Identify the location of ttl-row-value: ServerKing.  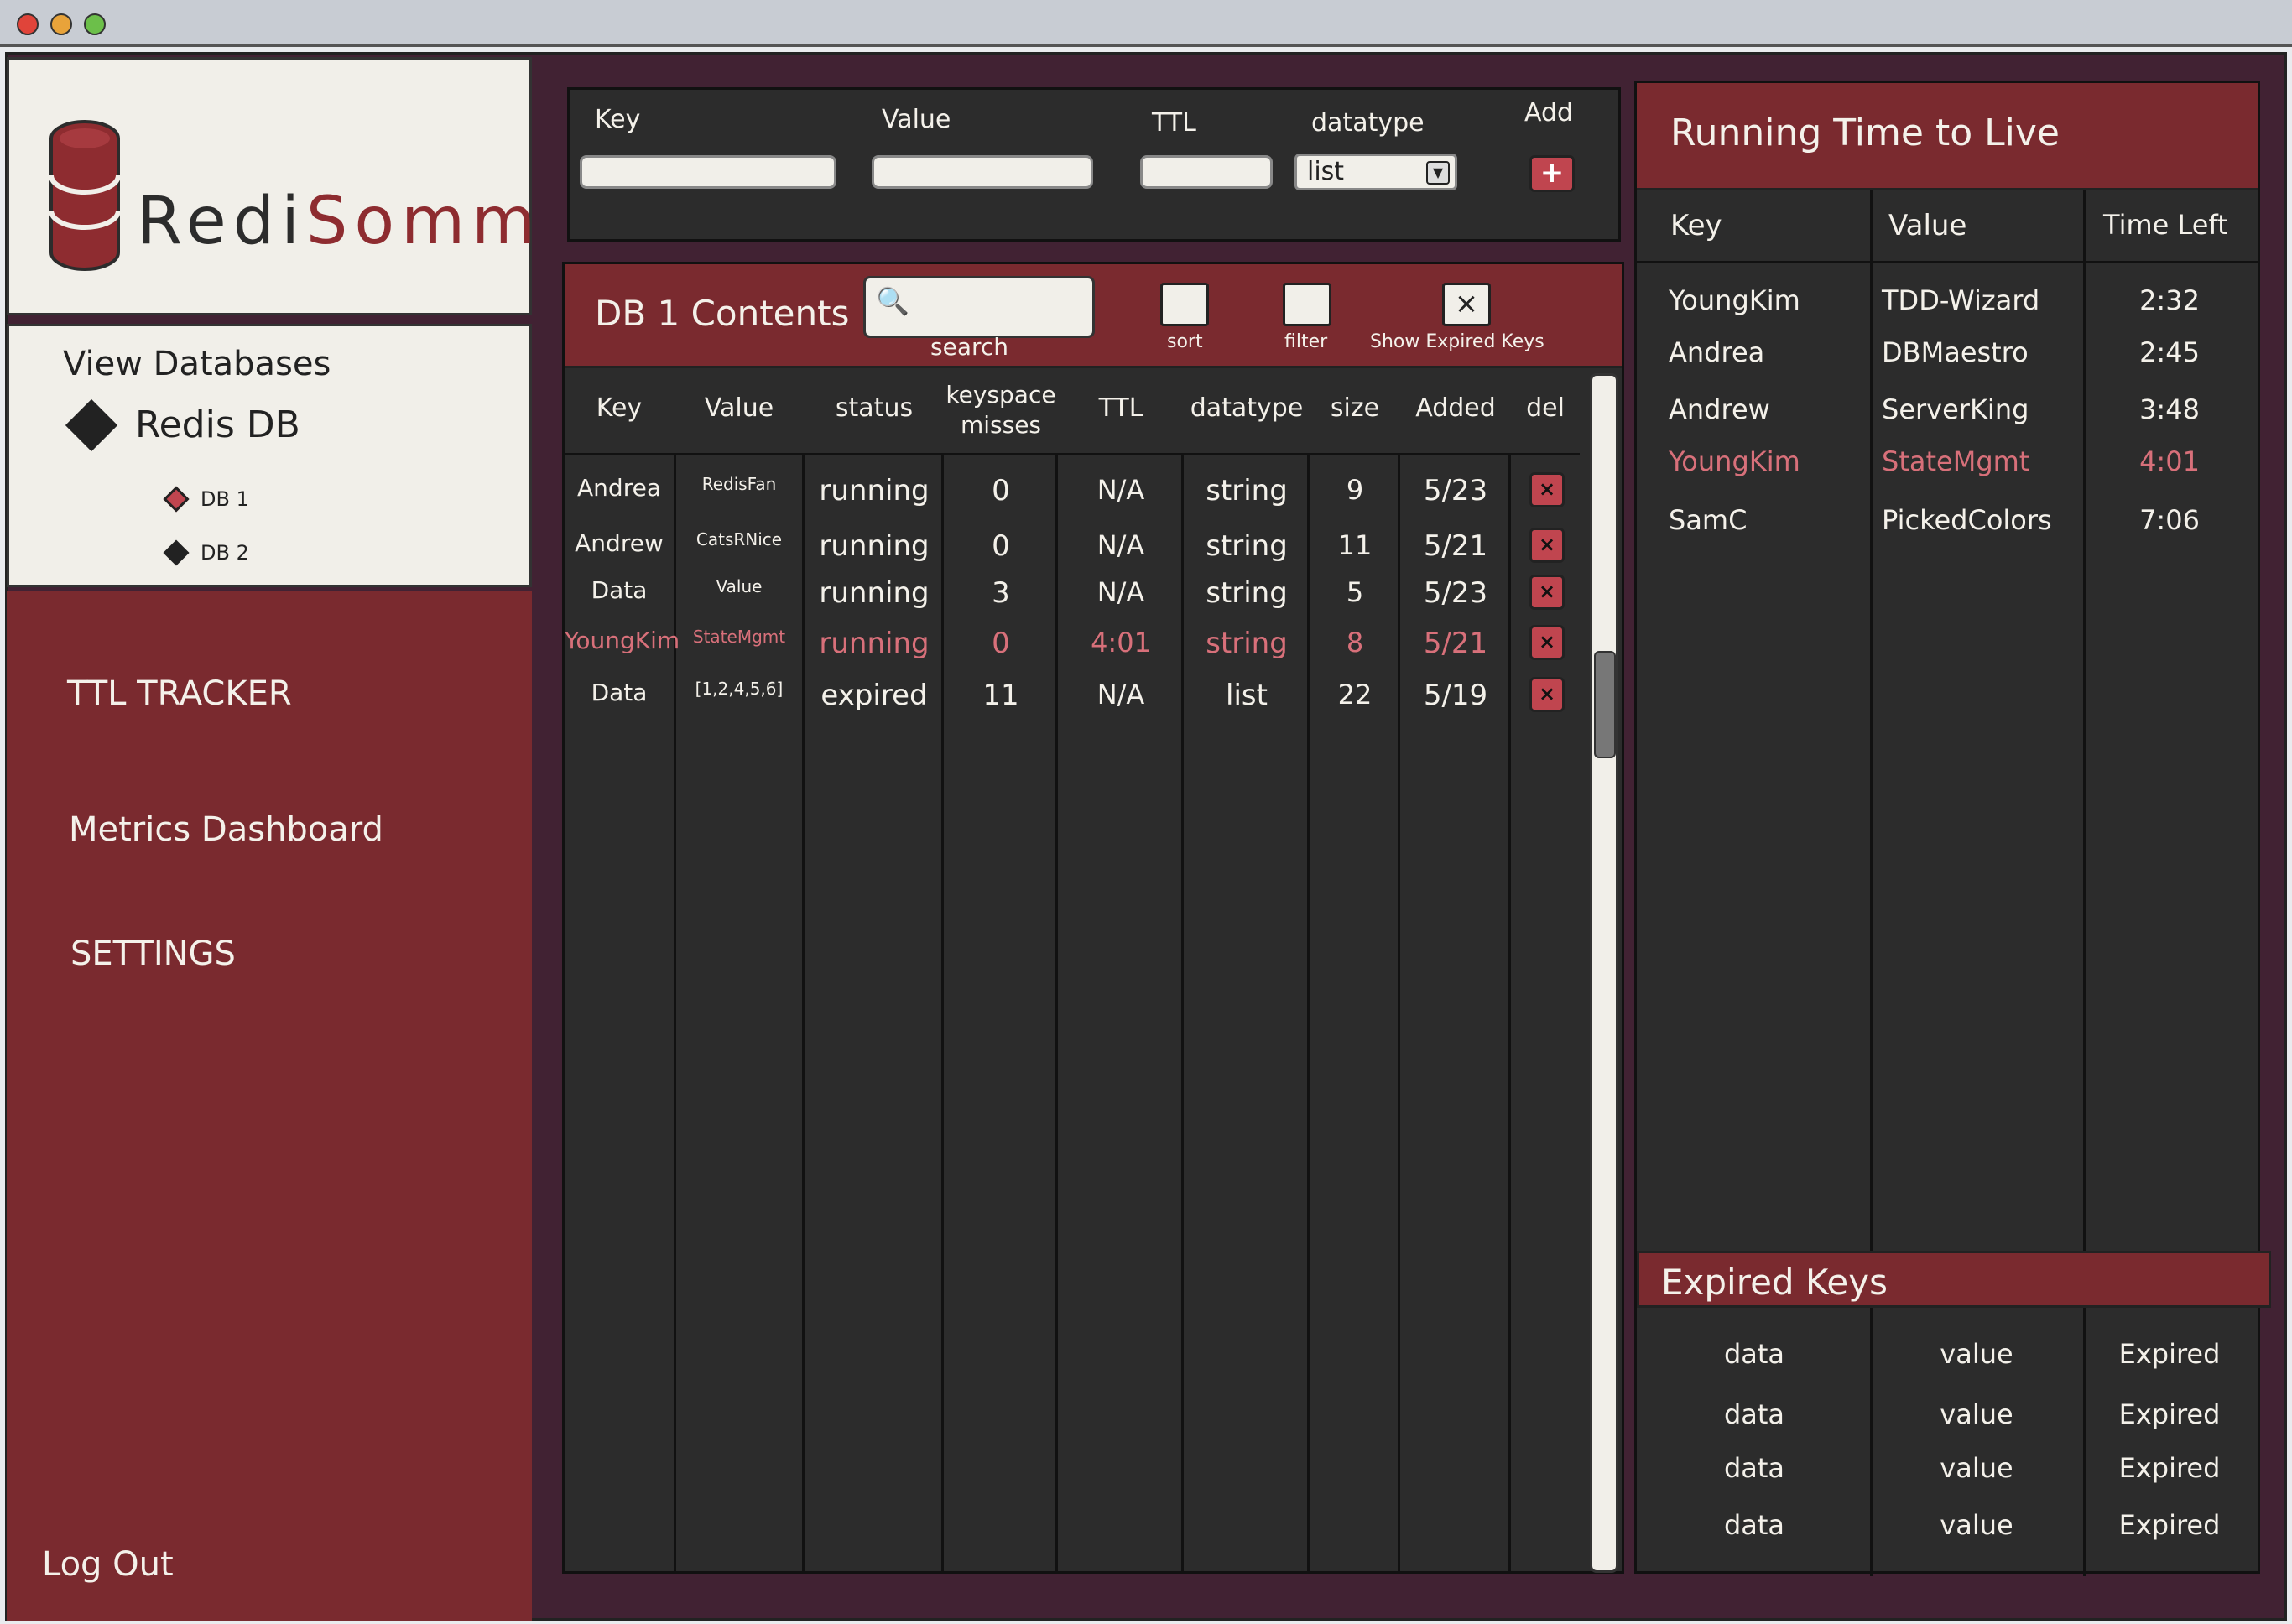
(1955, 409).